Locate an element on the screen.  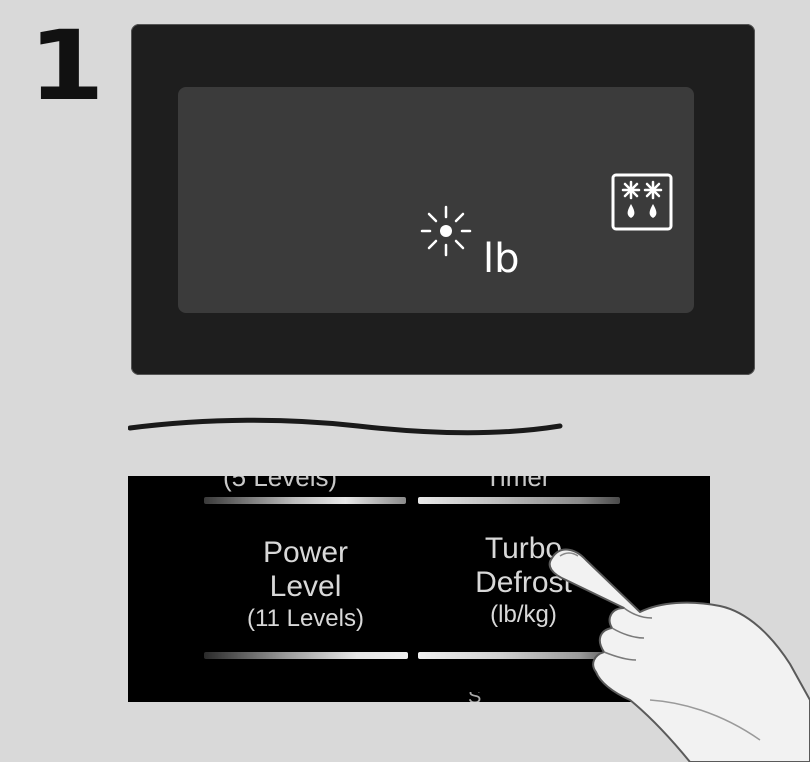
weight-unit-label: lb is located at coordinates (501, 259).